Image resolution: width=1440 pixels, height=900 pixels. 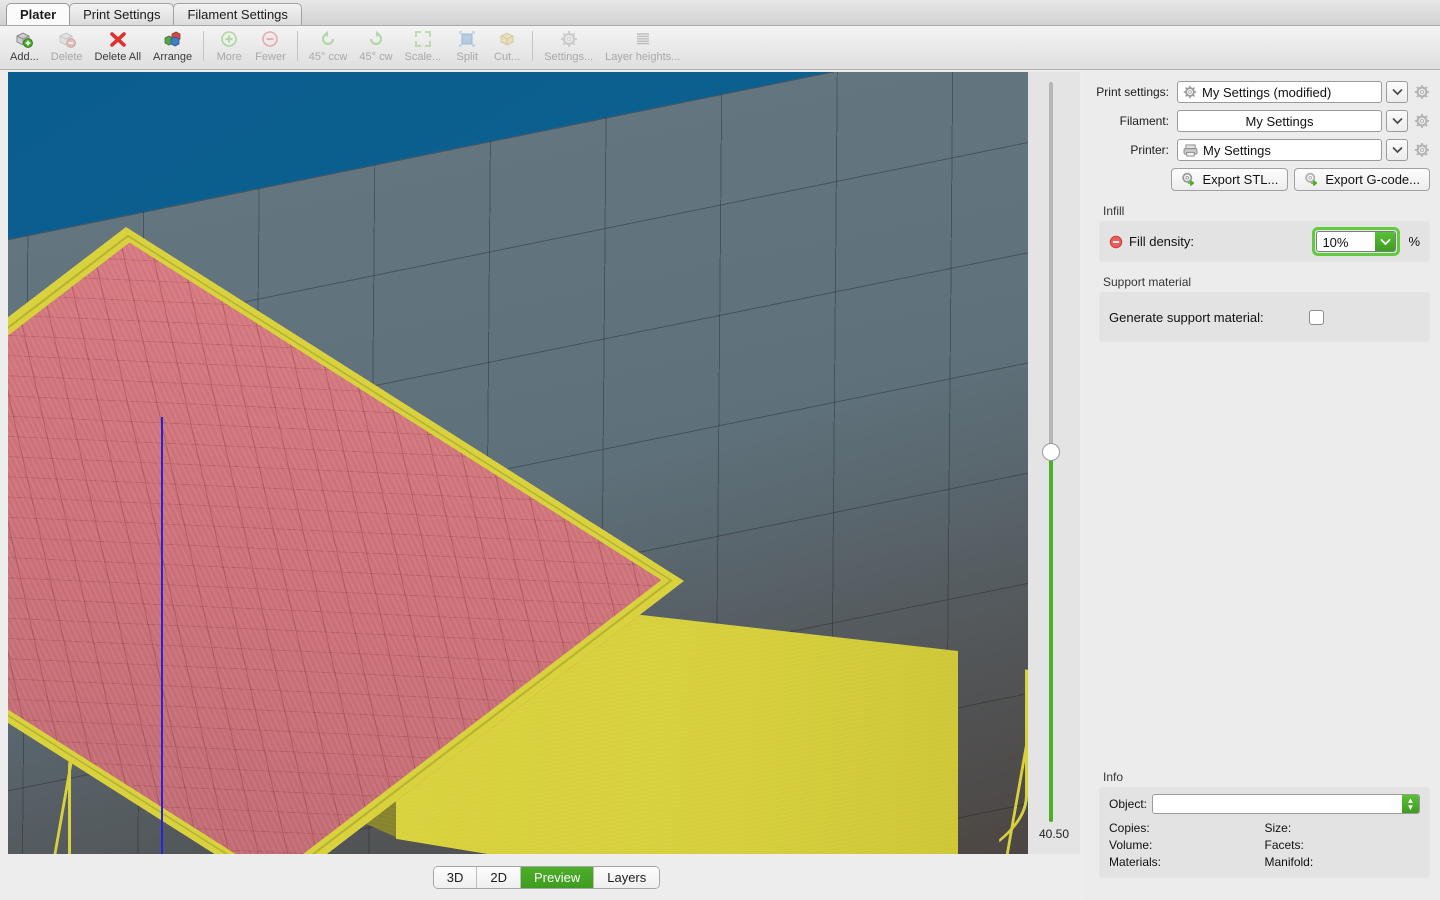 I want to click on layer-slider-thumb, so click(x=1051, y=452).